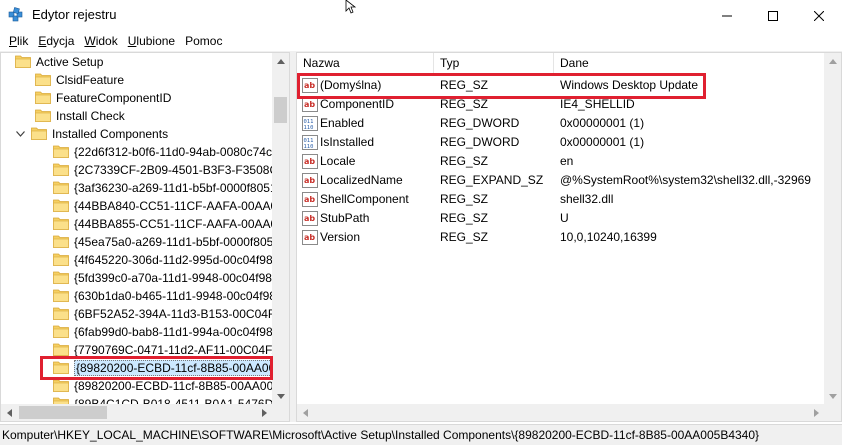  I want to click on value-row: ab Version REG_SZ 10,0,10240,16399, so click(561, 237).